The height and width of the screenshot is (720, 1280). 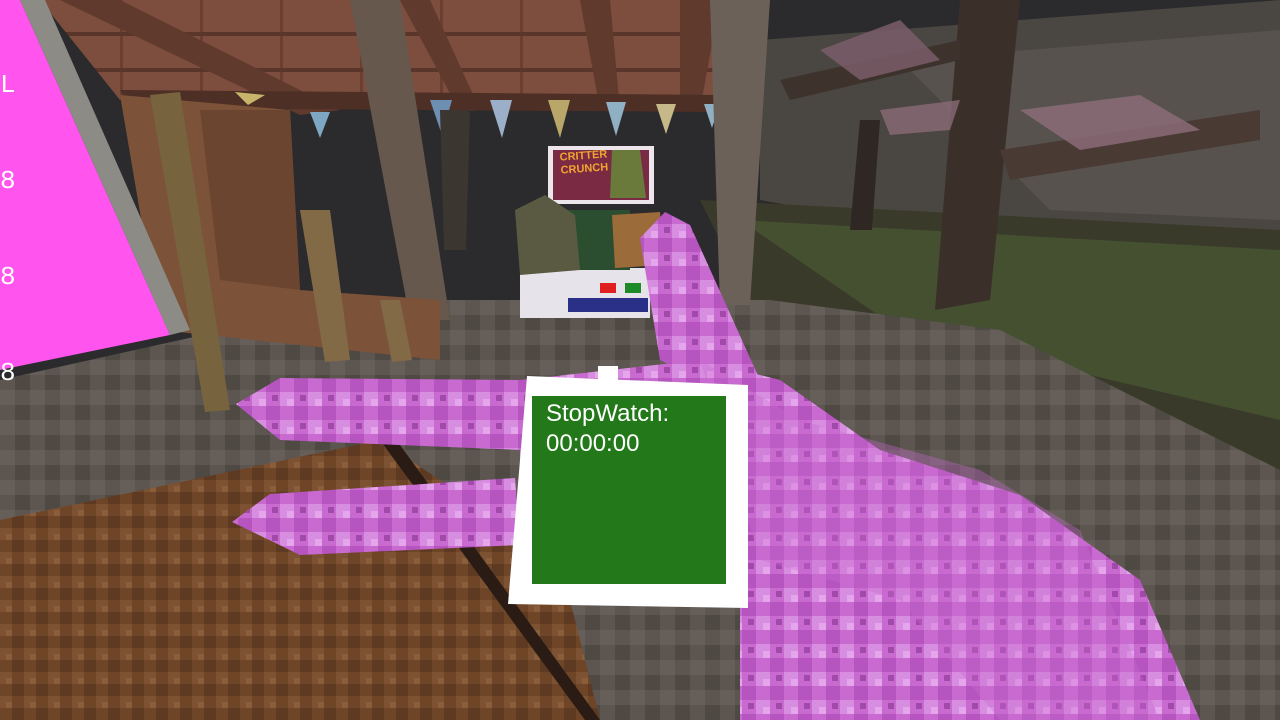 What do you see at coordinates (628, 174) in the screenshot?
I see `arcade-mascot` at bounding box center [628, 174].